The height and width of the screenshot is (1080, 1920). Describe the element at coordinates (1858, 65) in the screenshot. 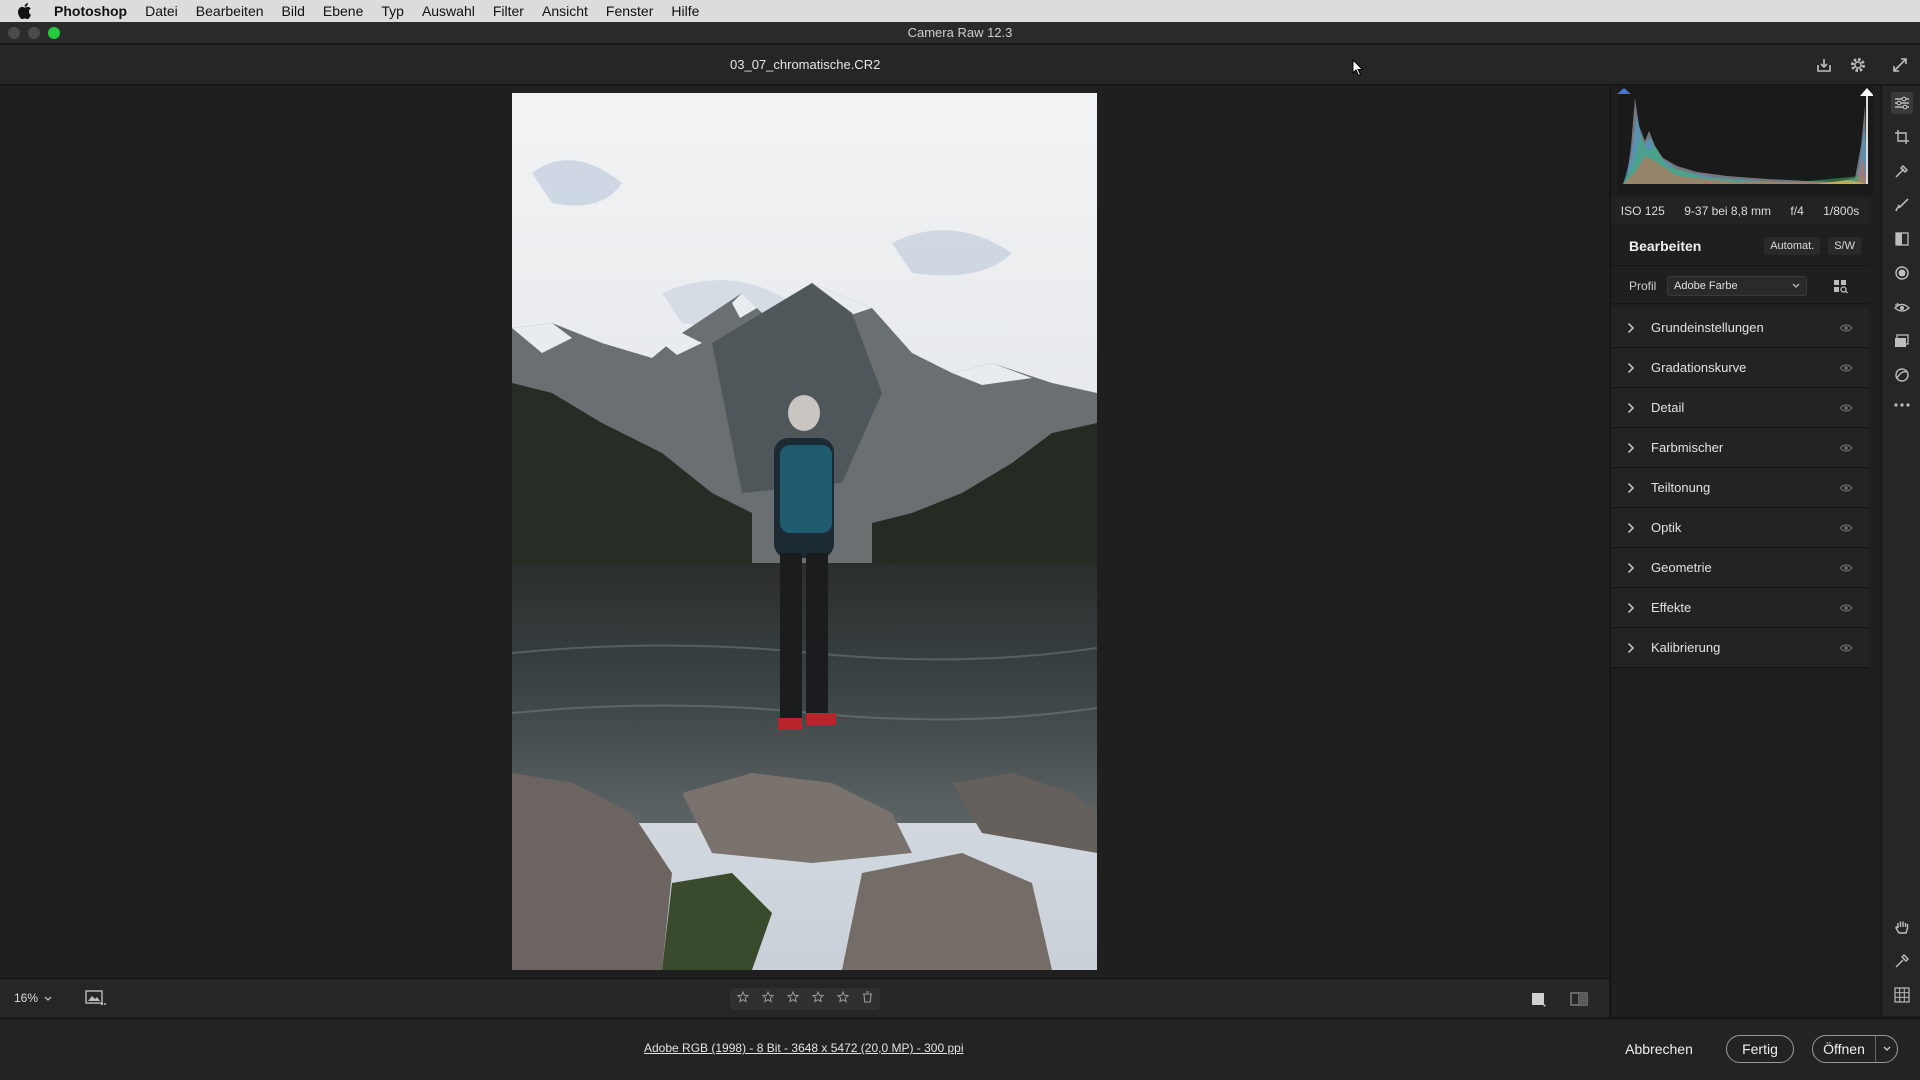

I see `gear-icon` at that location.